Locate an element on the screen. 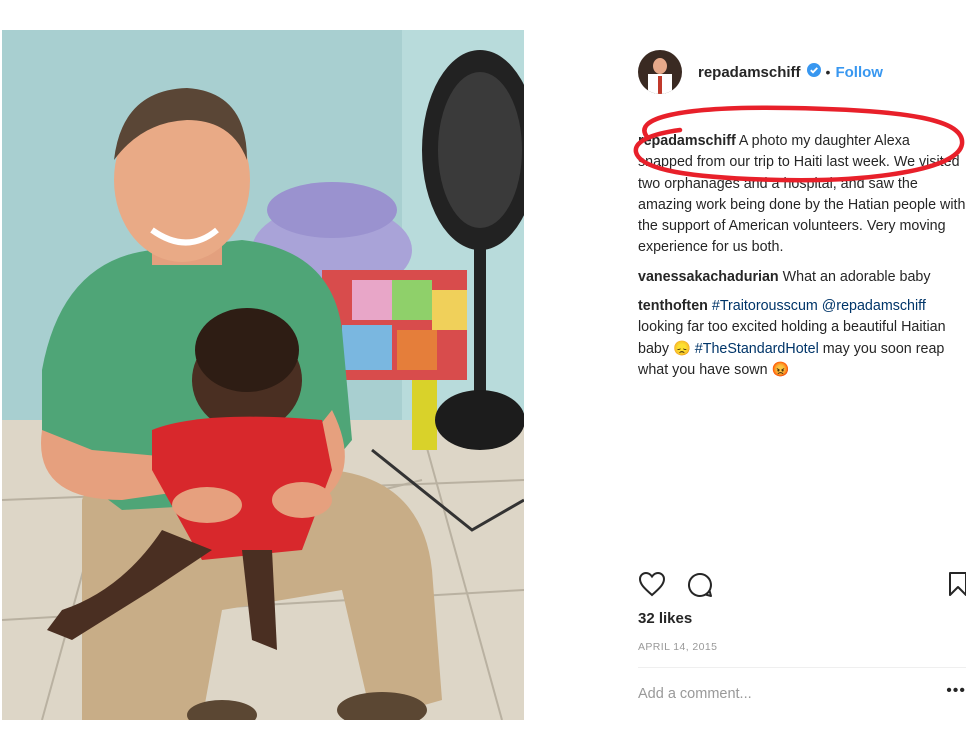  post-date: APRIL 14, 2015 is located at coordinates (678, 647).